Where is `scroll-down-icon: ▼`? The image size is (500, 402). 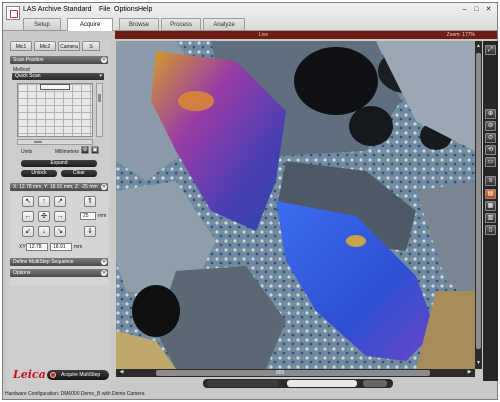
scroll-down-icon: ▼ is located at coordinates (478, 363).